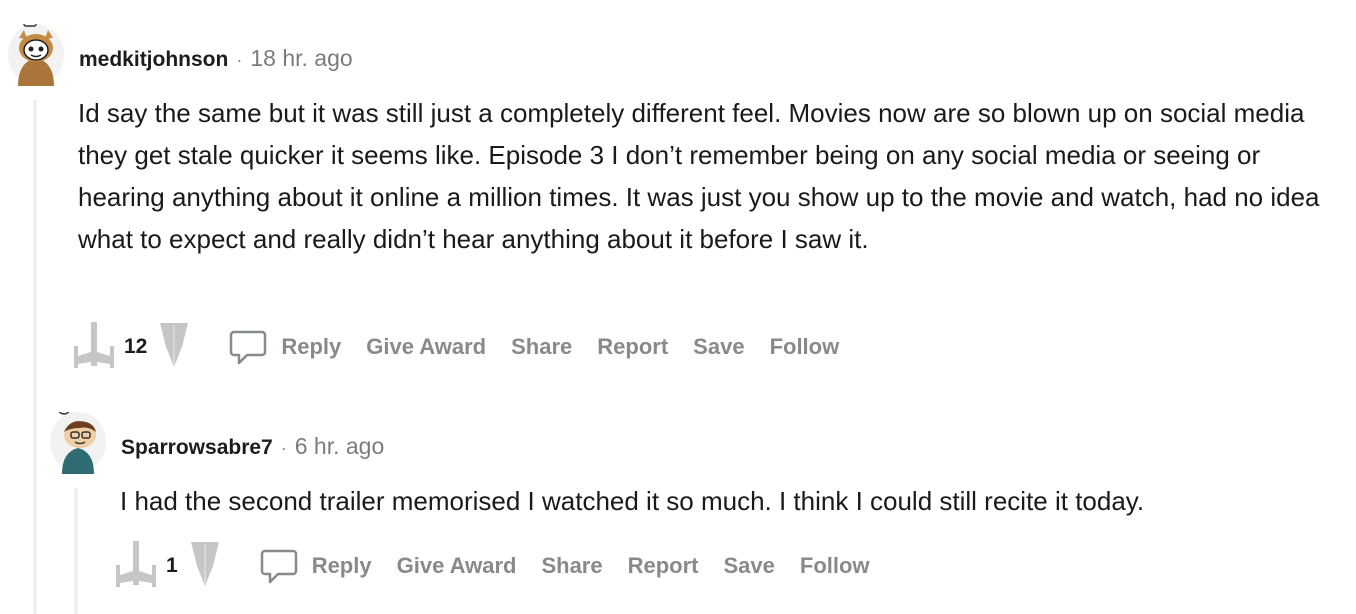  I want to click on vote-score: 1, so click(172, 565).